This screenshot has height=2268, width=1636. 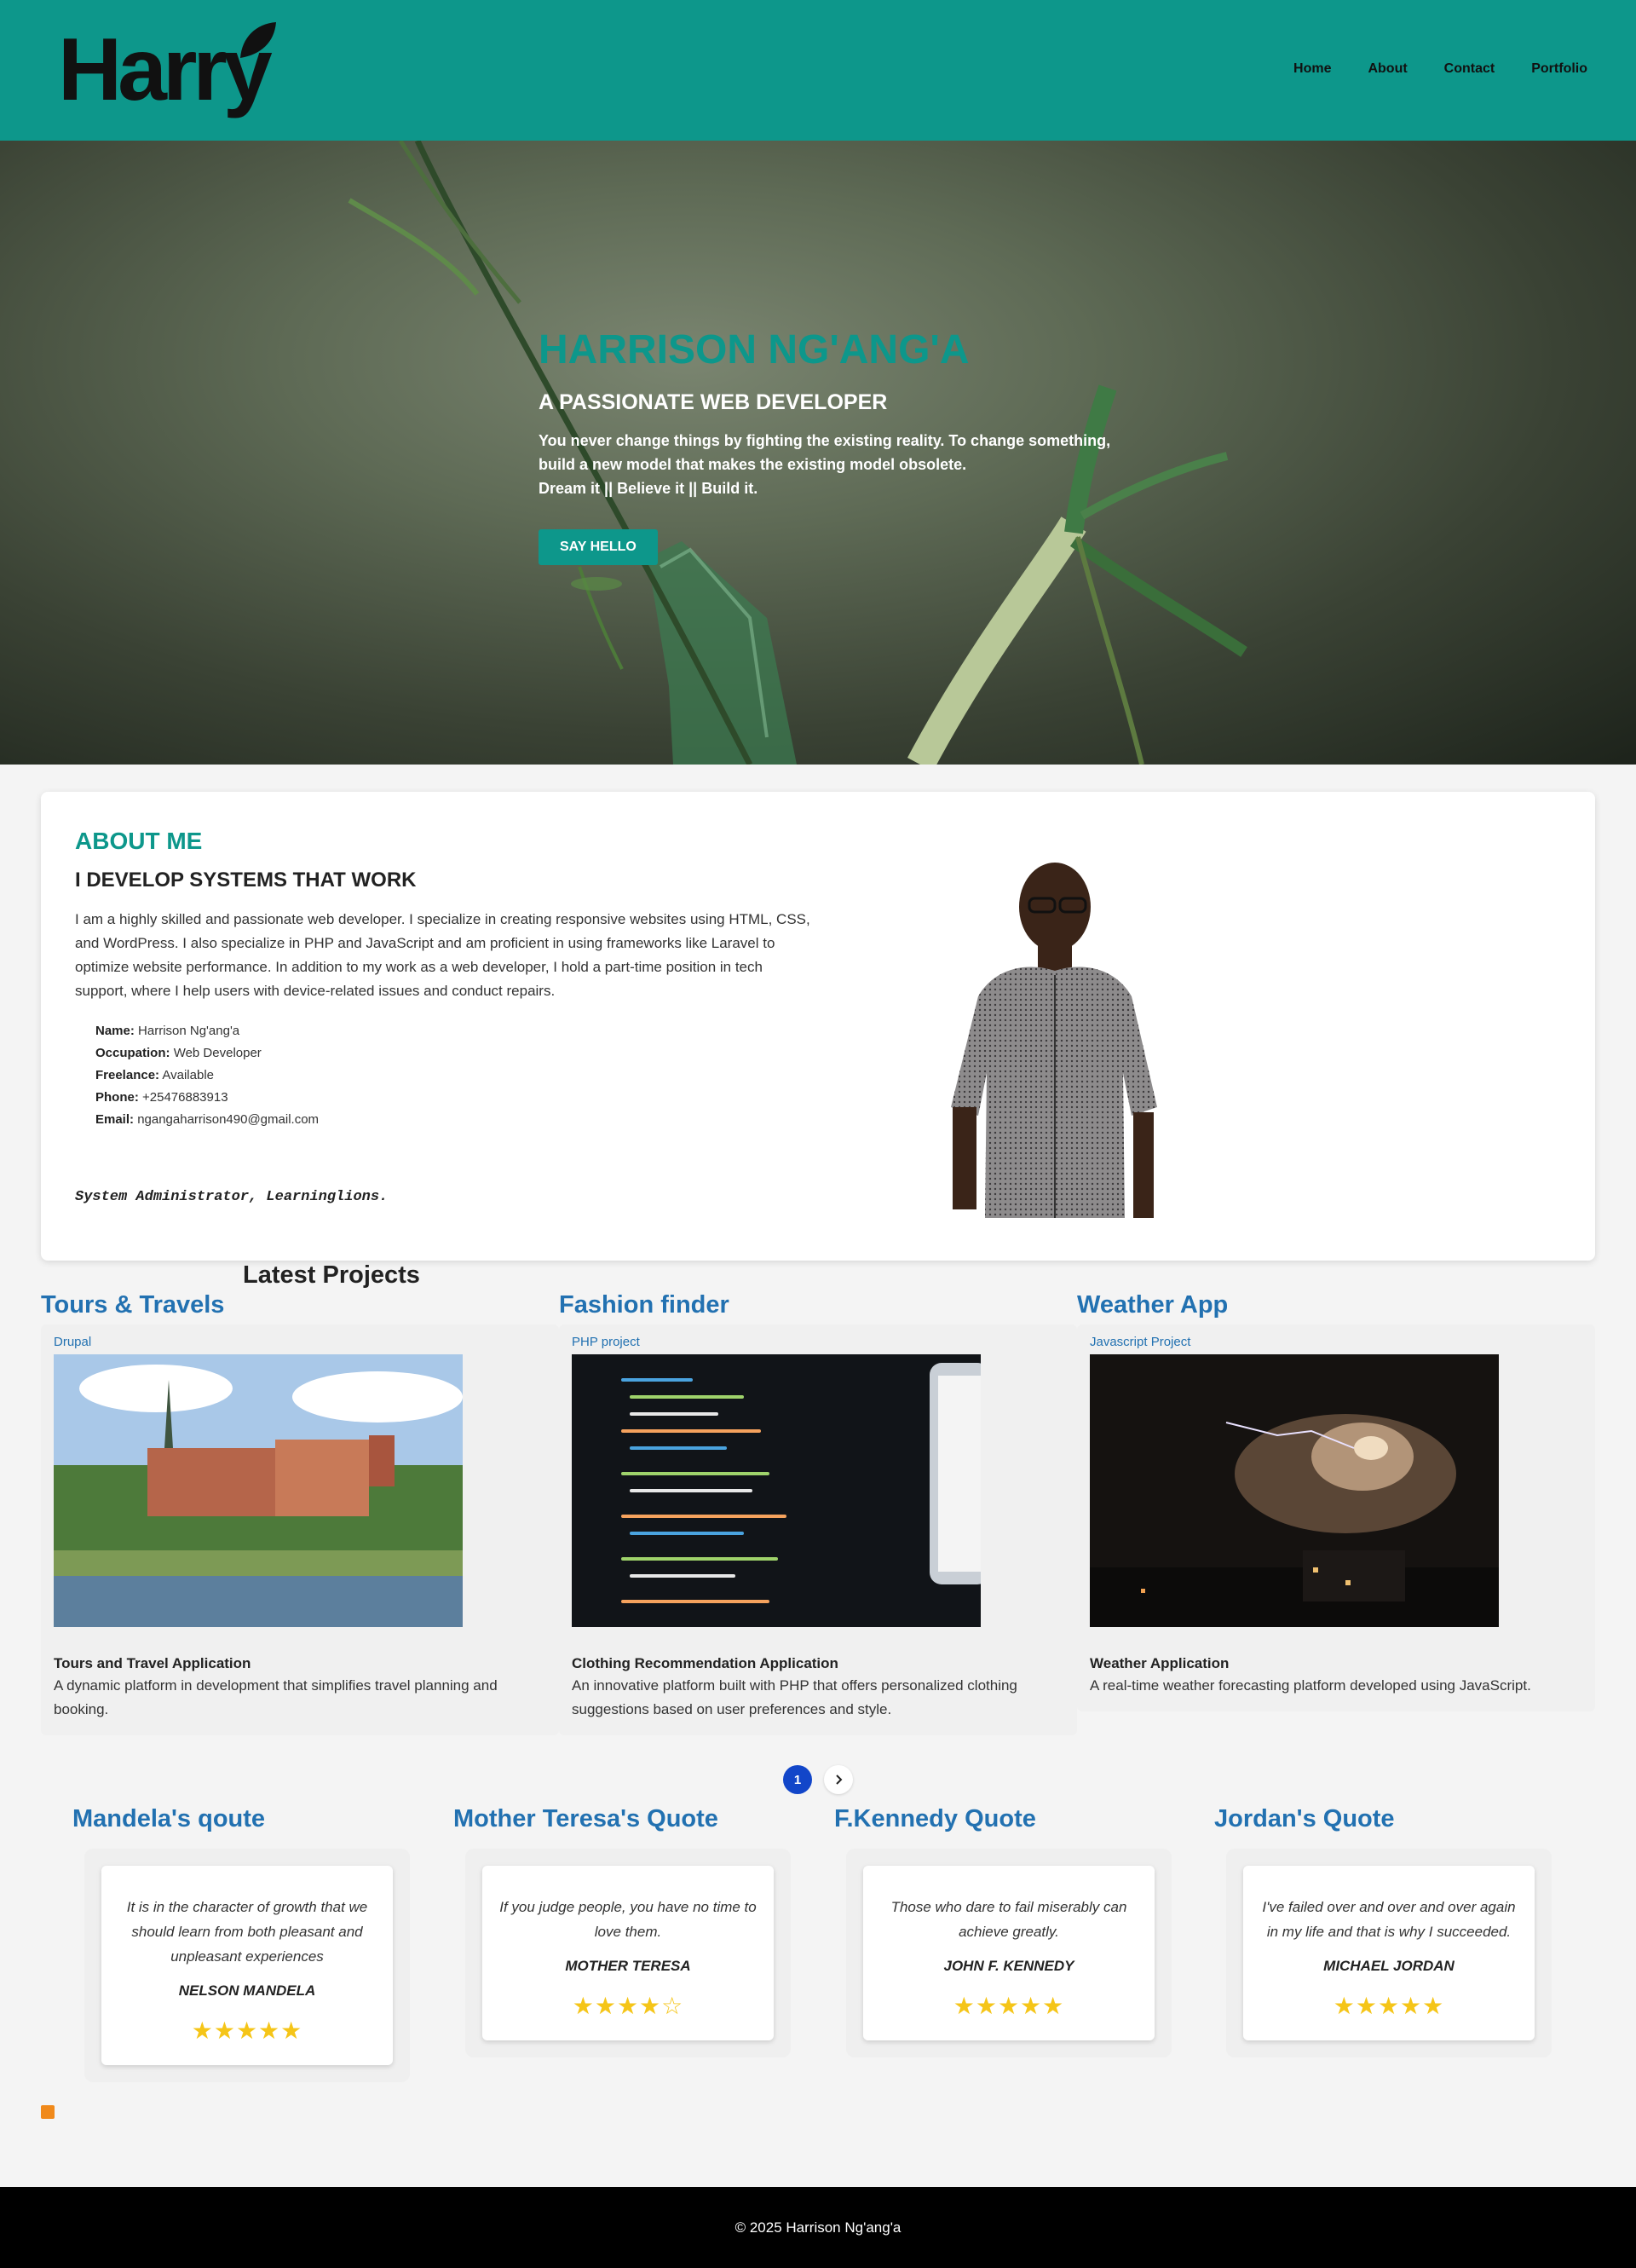 What do you see at coordinates (780, 1490) in the screenshot?
I see `project-image-code` at bounding box center [780, 1490].